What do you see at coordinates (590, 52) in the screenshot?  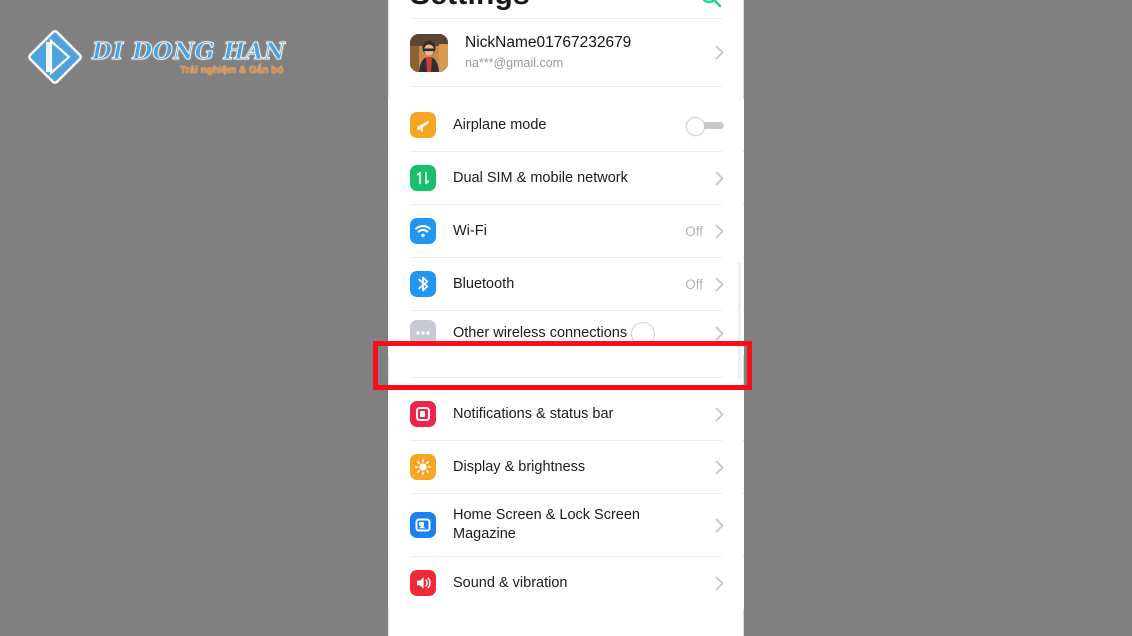 I see `account-text: NickName01767232679 na***@gmail.com` at bounding box center [590, 52].